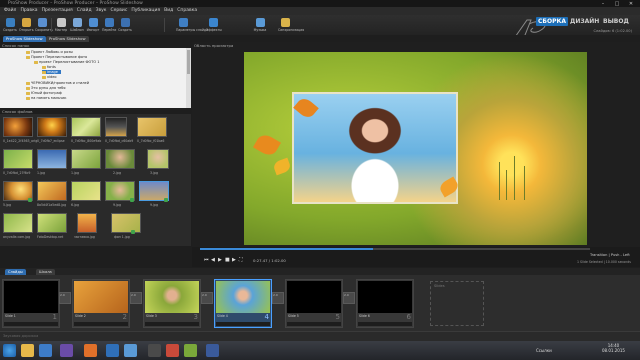 This screenshot has width=640, height=360. Describe the element at coordinates (66, 350) in the screenshot. I see `visual-studio-icon` at that location.